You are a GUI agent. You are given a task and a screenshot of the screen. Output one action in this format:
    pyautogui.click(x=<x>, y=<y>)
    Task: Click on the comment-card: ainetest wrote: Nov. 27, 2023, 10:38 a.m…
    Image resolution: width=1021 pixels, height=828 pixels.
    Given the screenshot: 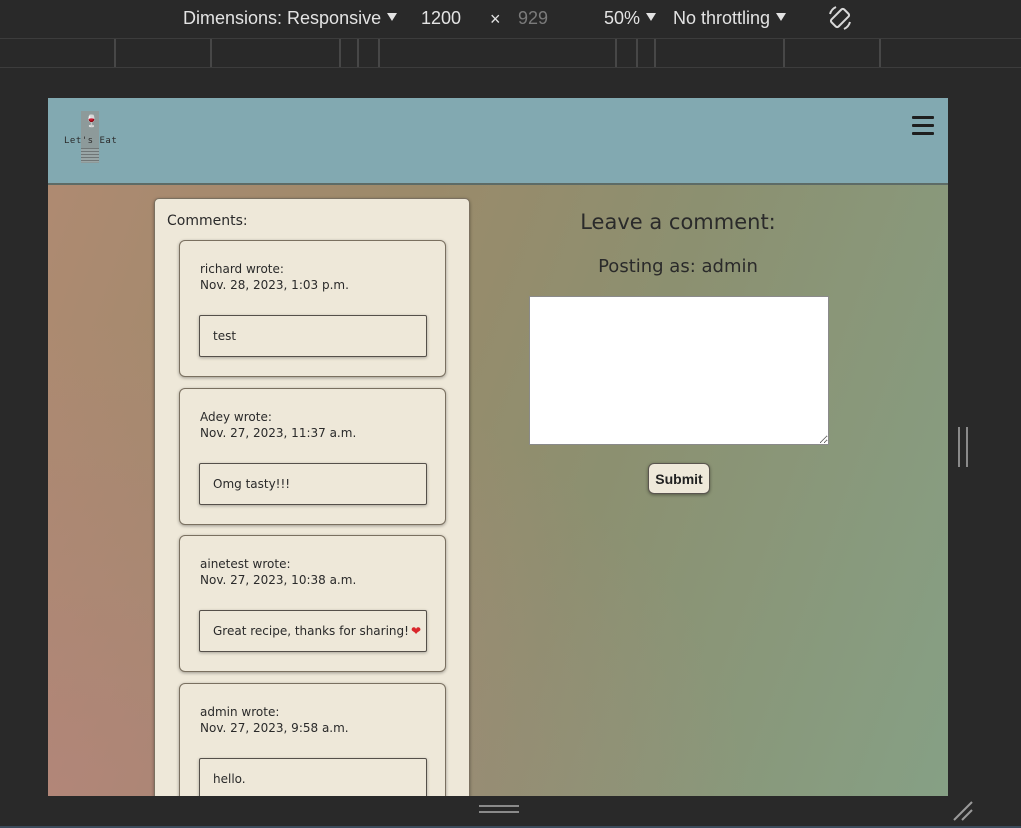 What is the action you would take?
    pyautogui.click(x=312, y=603)
    